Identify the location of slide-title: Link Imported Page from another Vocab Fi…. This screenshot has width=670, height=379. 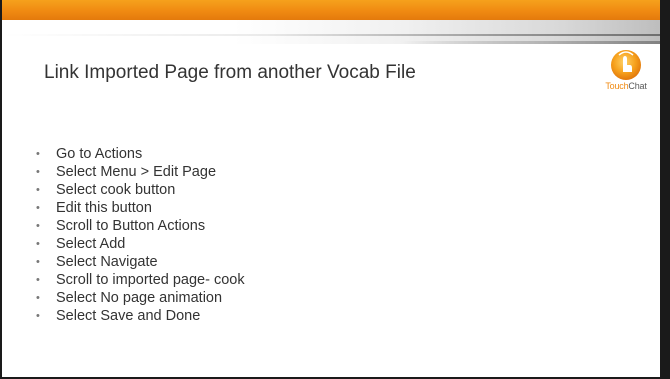
(230, 72).